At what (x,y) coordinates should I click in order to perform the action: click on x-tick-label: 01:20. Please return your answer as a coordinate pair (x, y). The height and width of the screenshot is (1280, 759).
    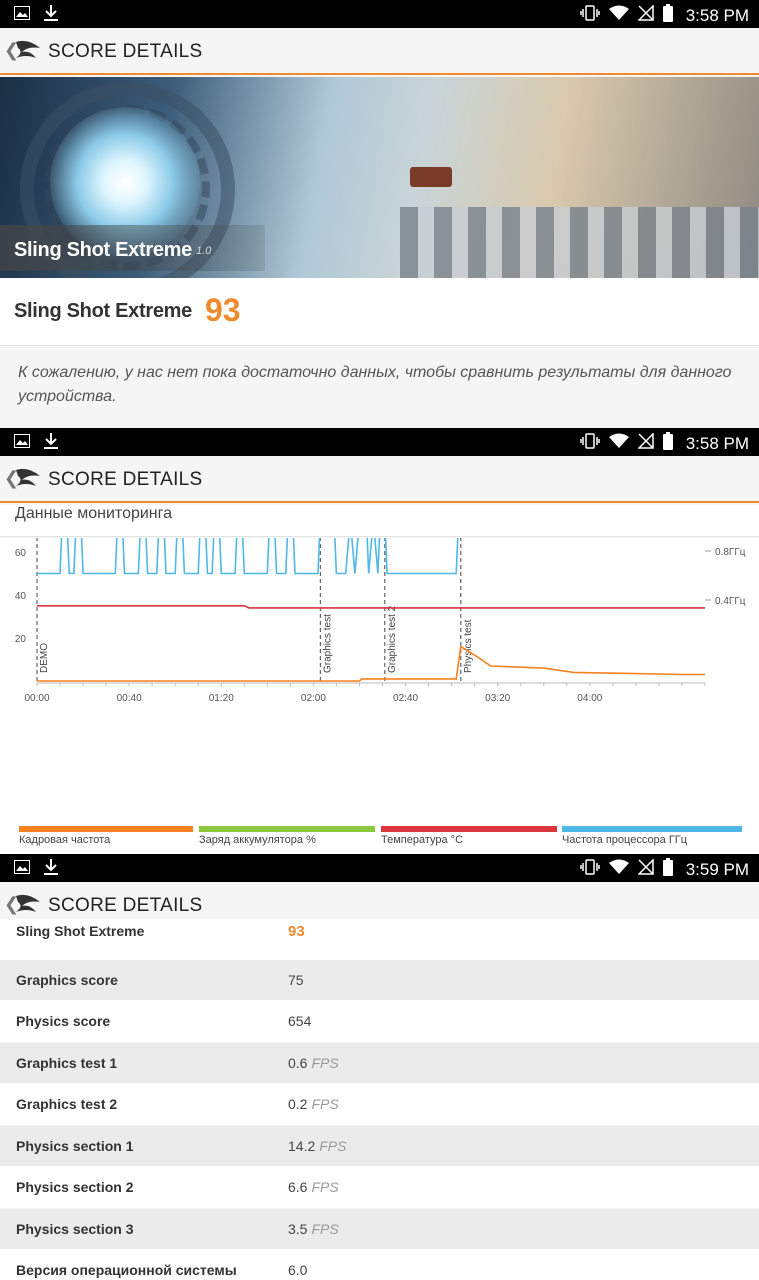
    Looking at the image, I should click on (221, 698).